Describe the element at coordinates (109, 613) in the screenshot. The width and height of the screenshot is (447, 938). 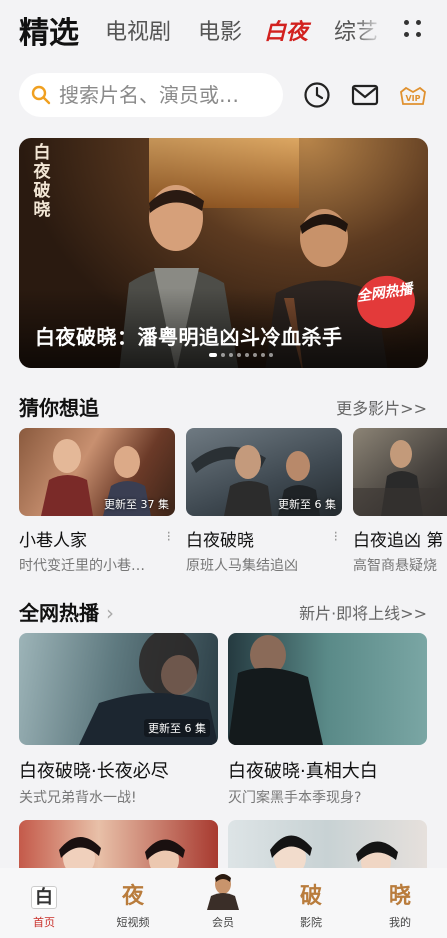
I see `chevron-right-icon: ›` at that location.